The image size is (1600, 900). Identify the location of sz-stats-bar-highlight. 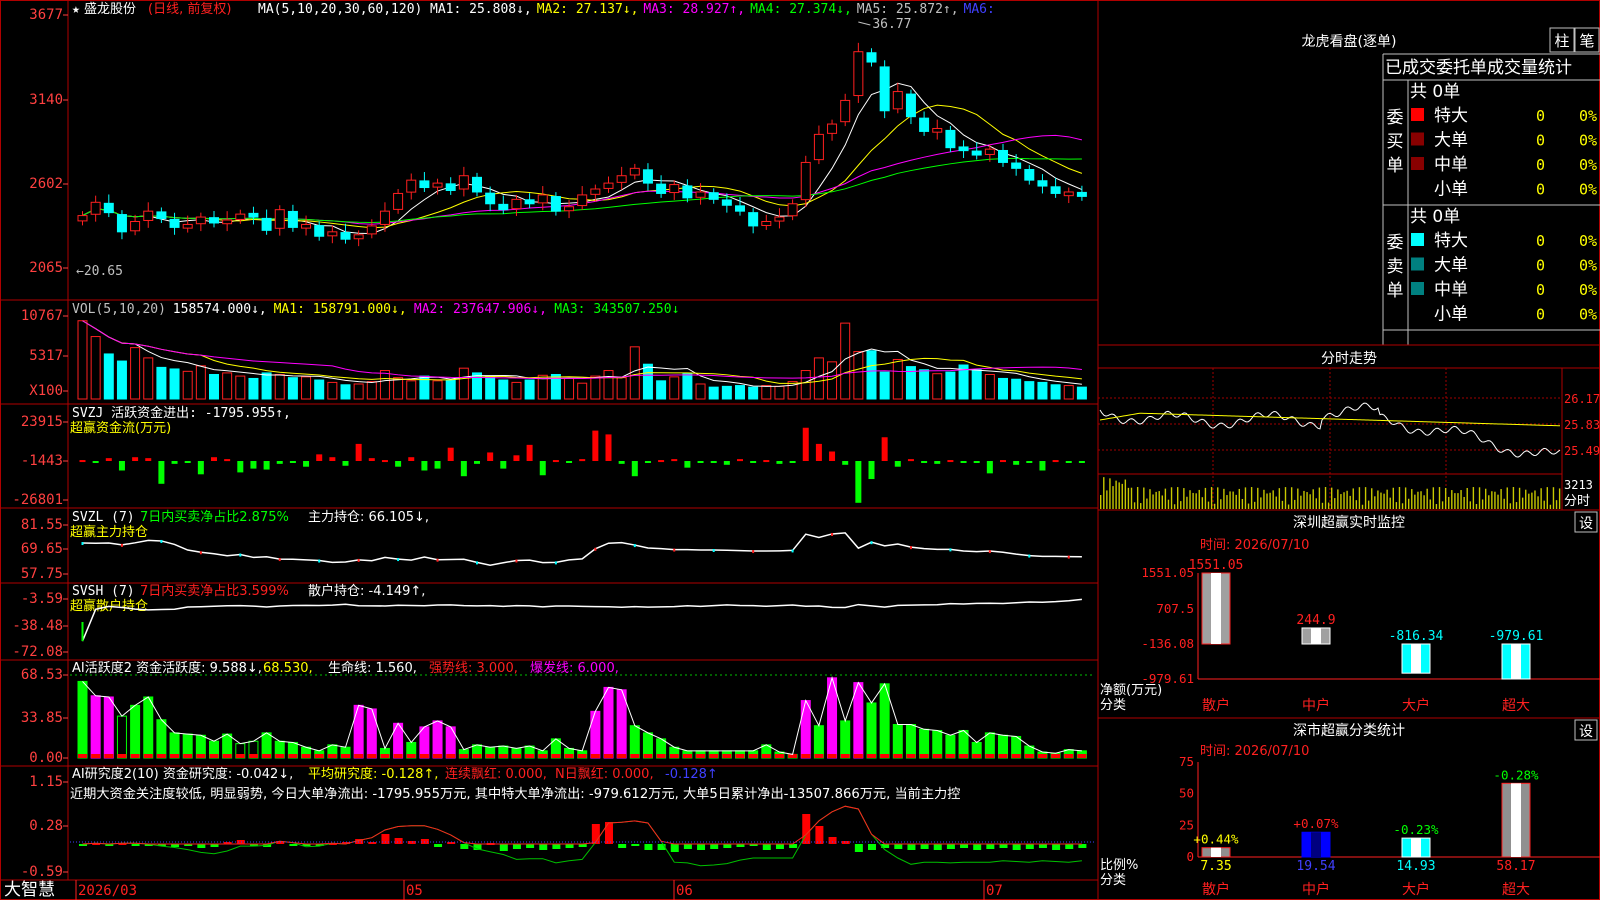
(1316, 844).